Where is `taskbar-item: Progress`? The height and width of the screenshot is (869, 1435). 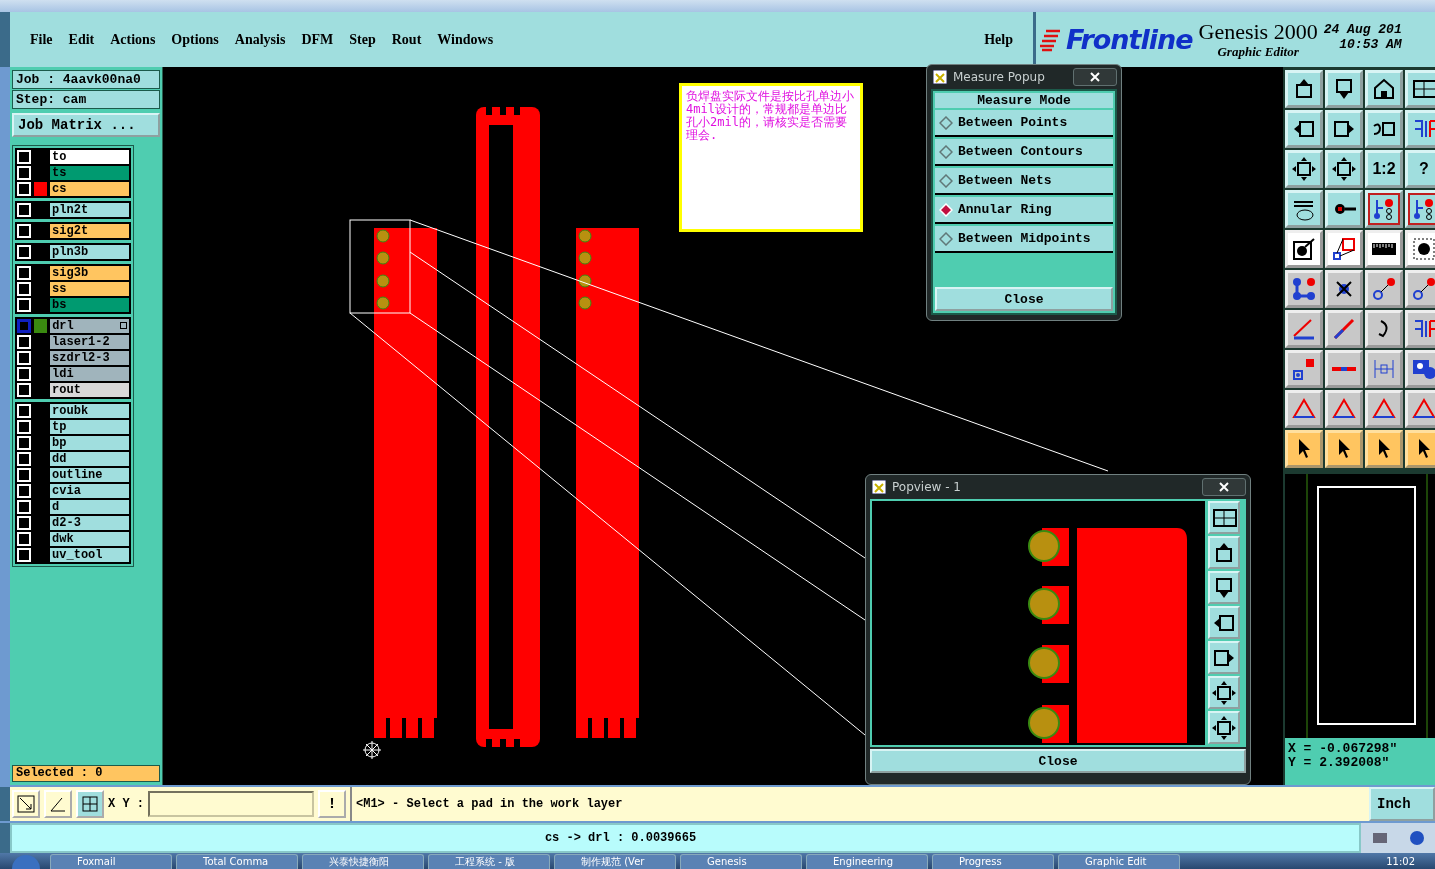
taskbar-item: Progress is located at coordinates (993, 861).